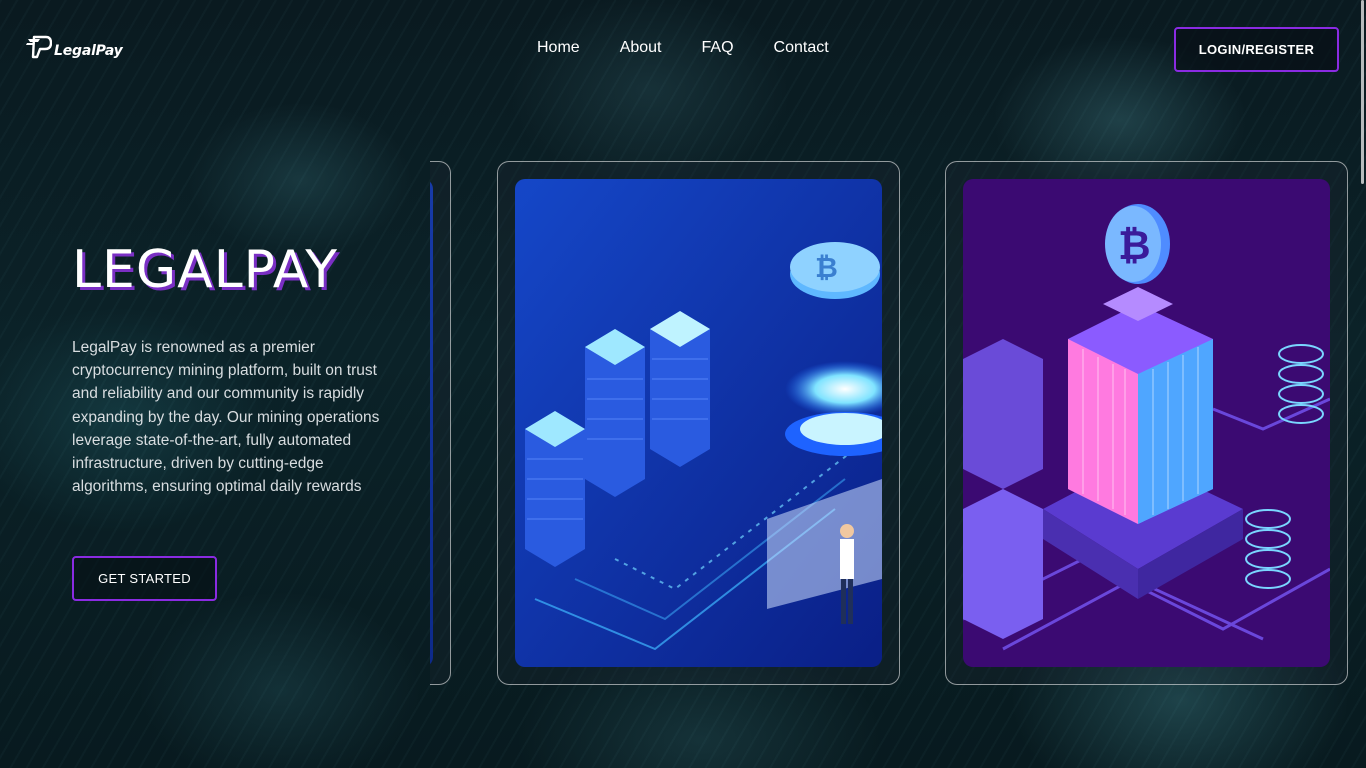 This screenshot has width=1366, height=768. Describe the element at coordinates (88, 51) in the screenshot. I see `logo-text: LegalPay` at that location.